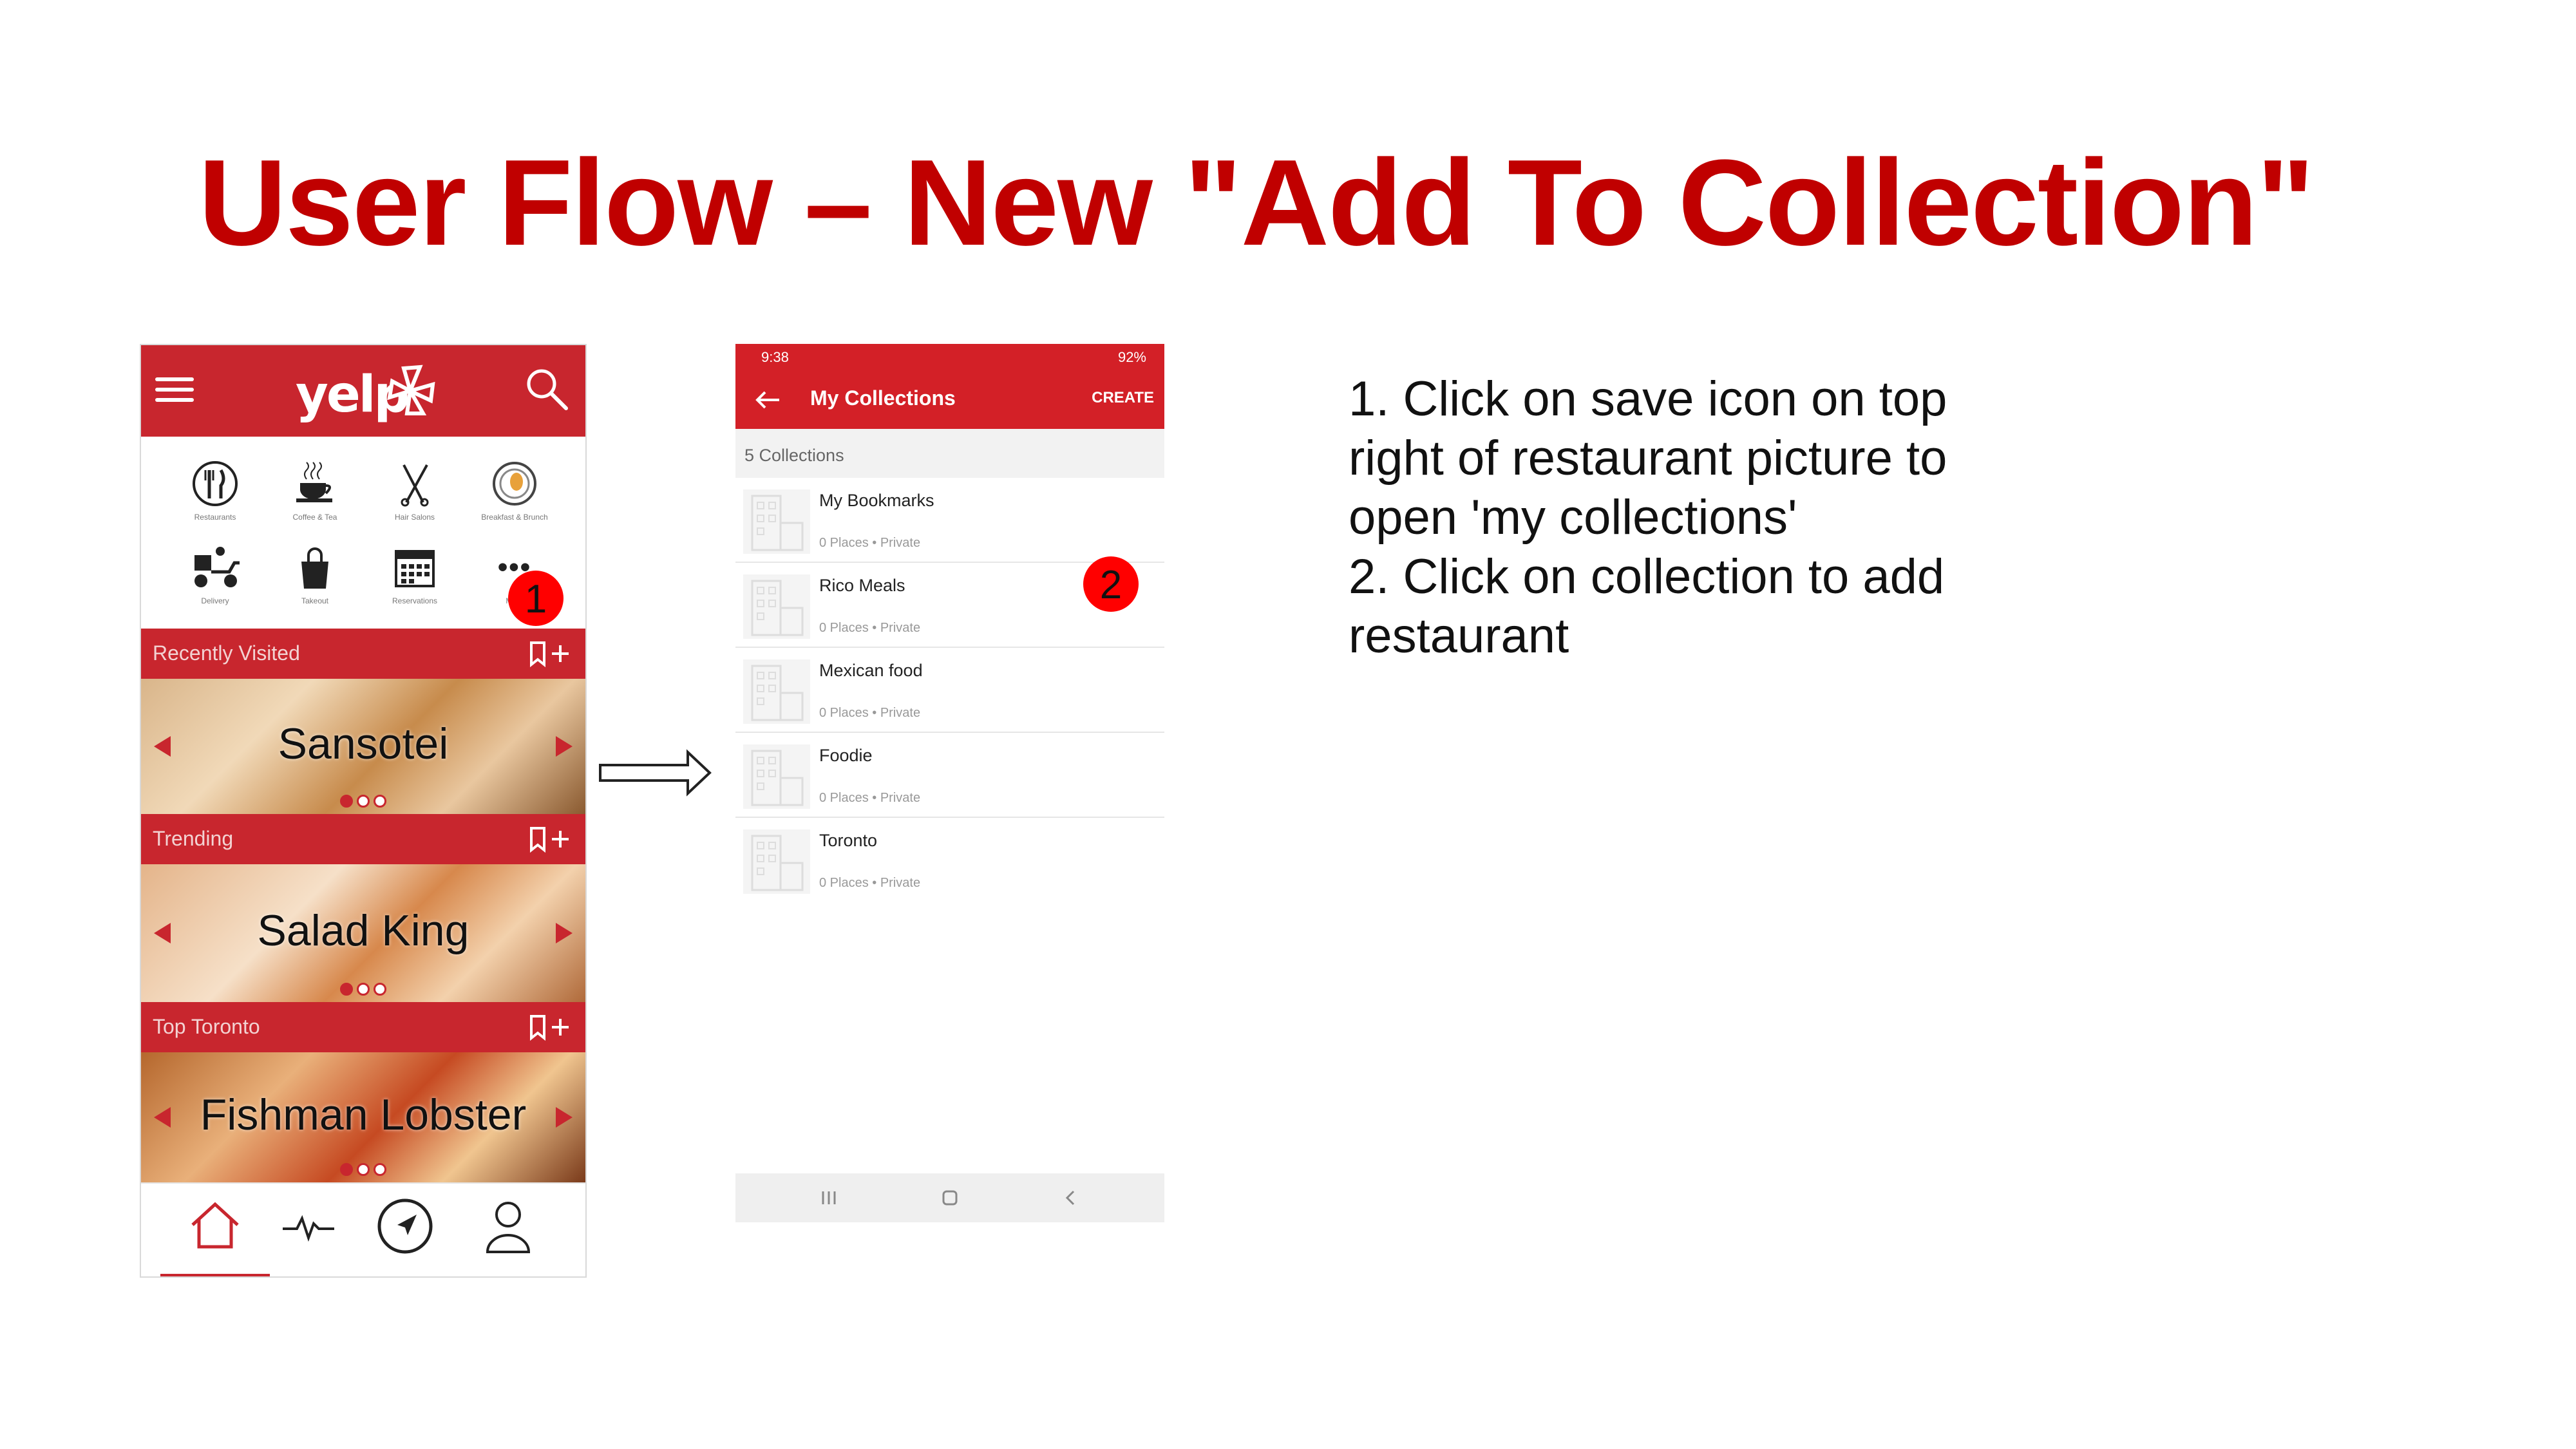  I want to click on collections-app-bar: My Collections CREATE, so click(949, 399).